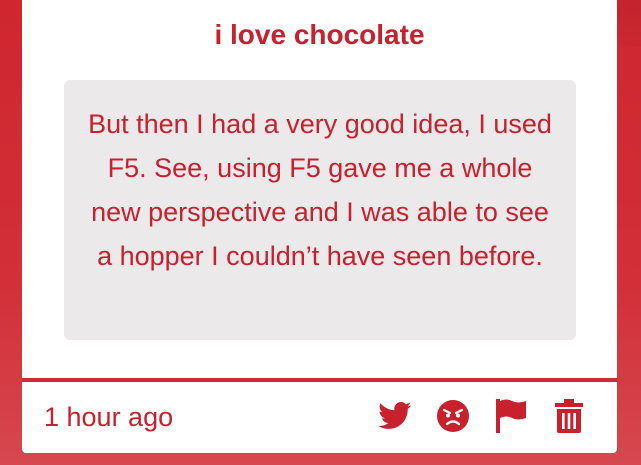 The height and width of the screenshot is (465, 641). I want to click on angry-reaction-button, so click(453, 416).